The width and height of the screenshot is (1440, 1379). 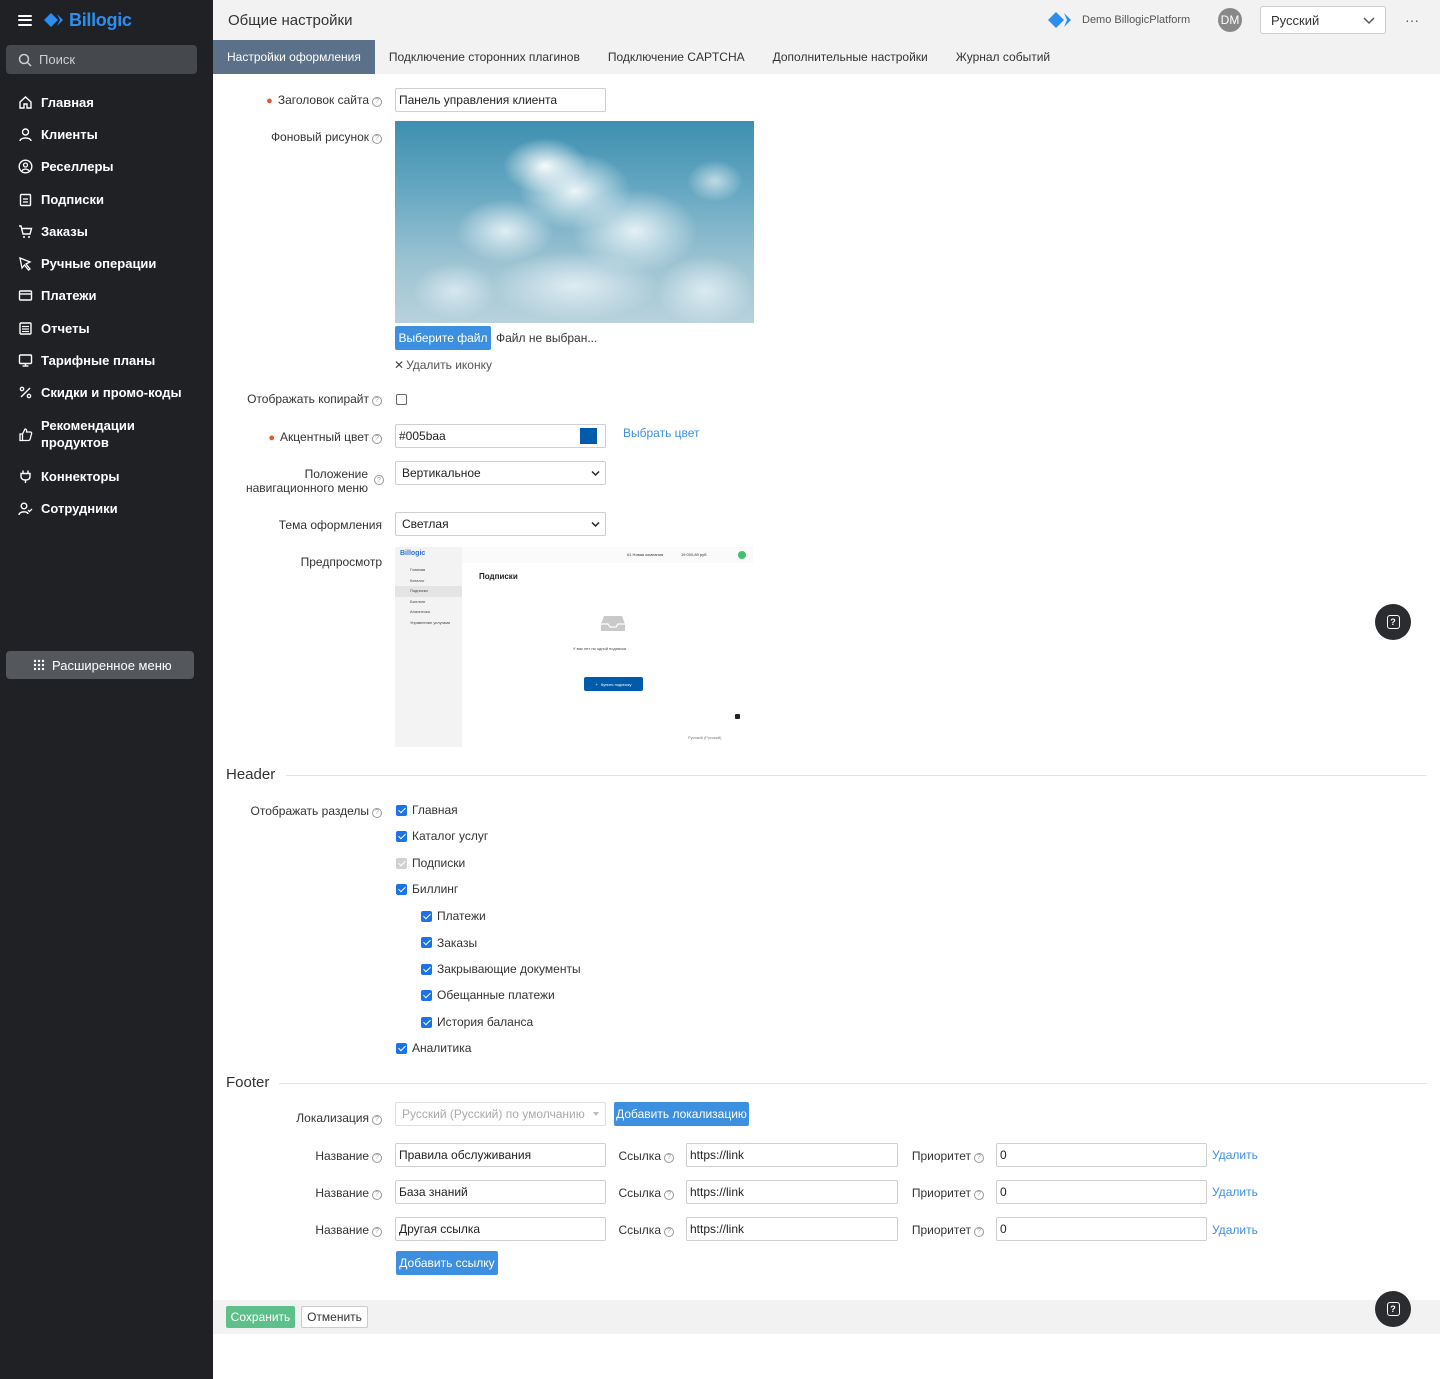 I want to click on sidebar-item-clients: Клиенты, so click(x=108, y=134).